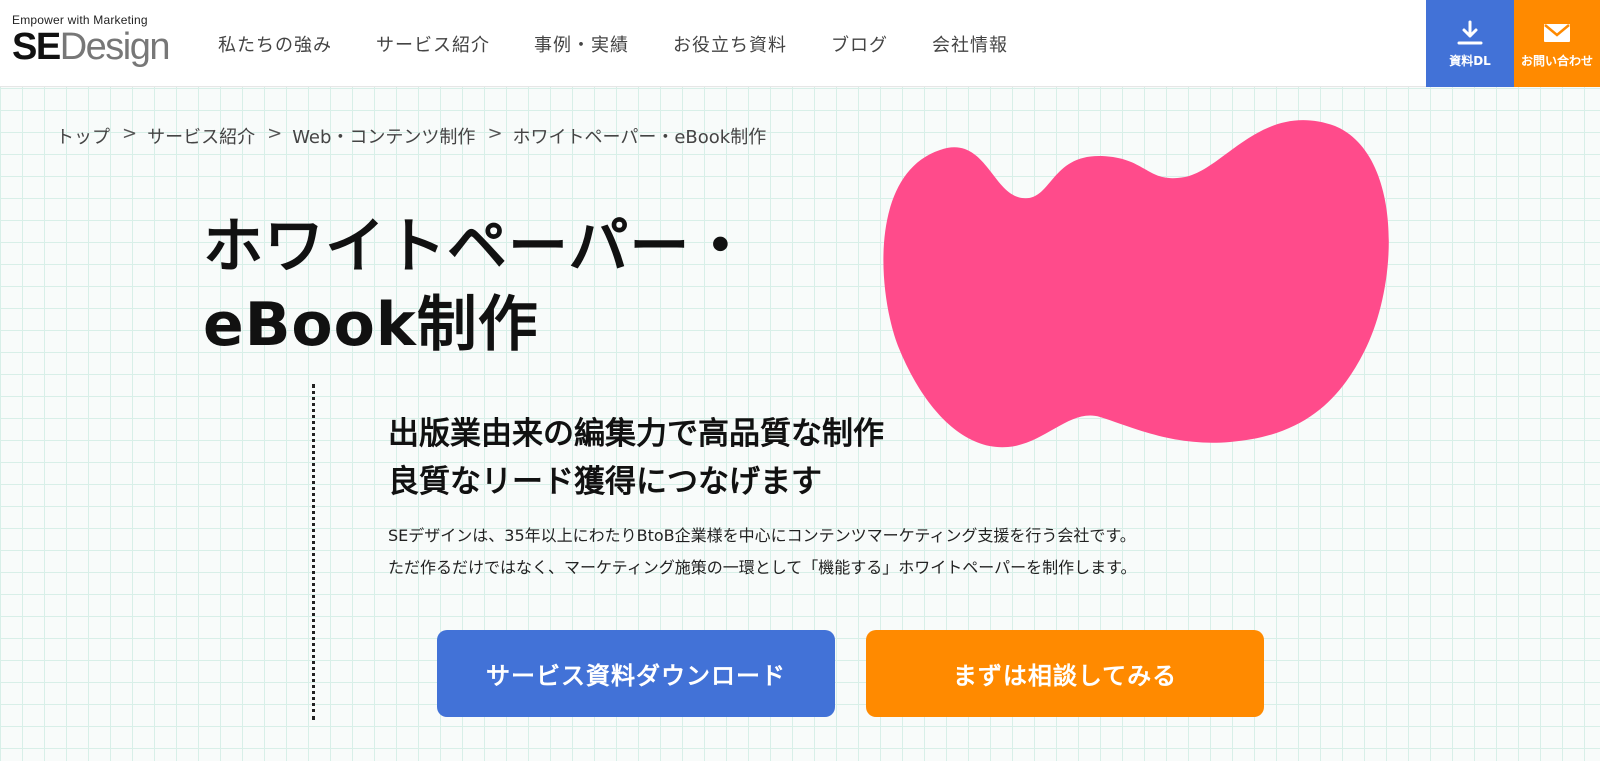 The height and width of the screenshot is (761, 1600). Describe the element at coordinates (36, 47) in the screenshot. I see `logo-brand-bold: SE` at that location.